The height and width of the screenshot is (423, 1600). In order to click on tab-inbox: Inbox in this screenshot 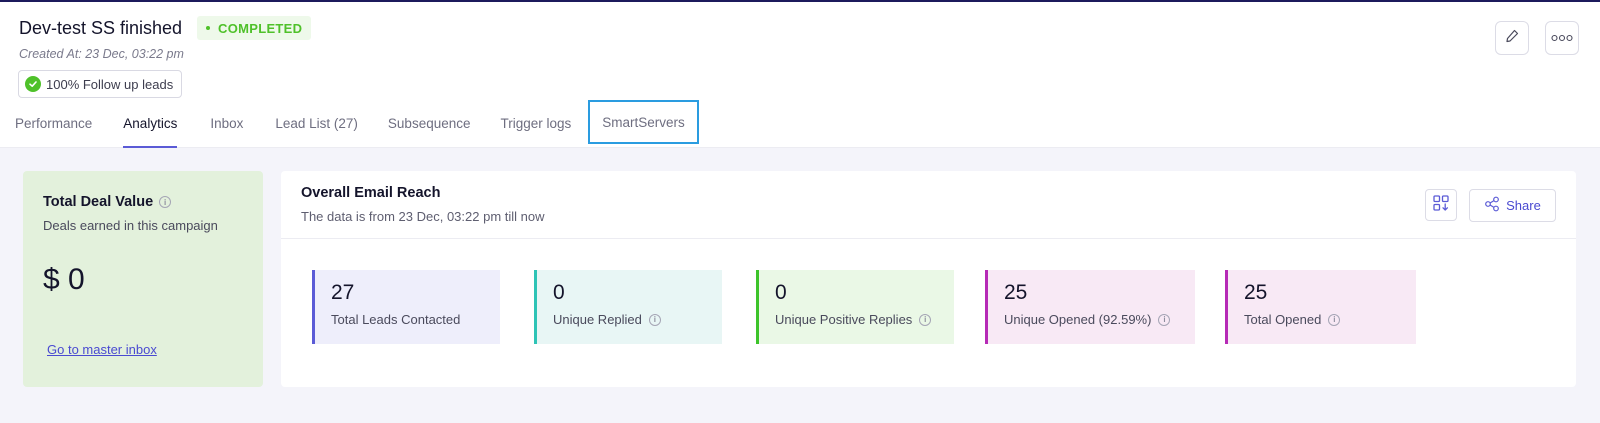, I will do `click(226, 123)`.